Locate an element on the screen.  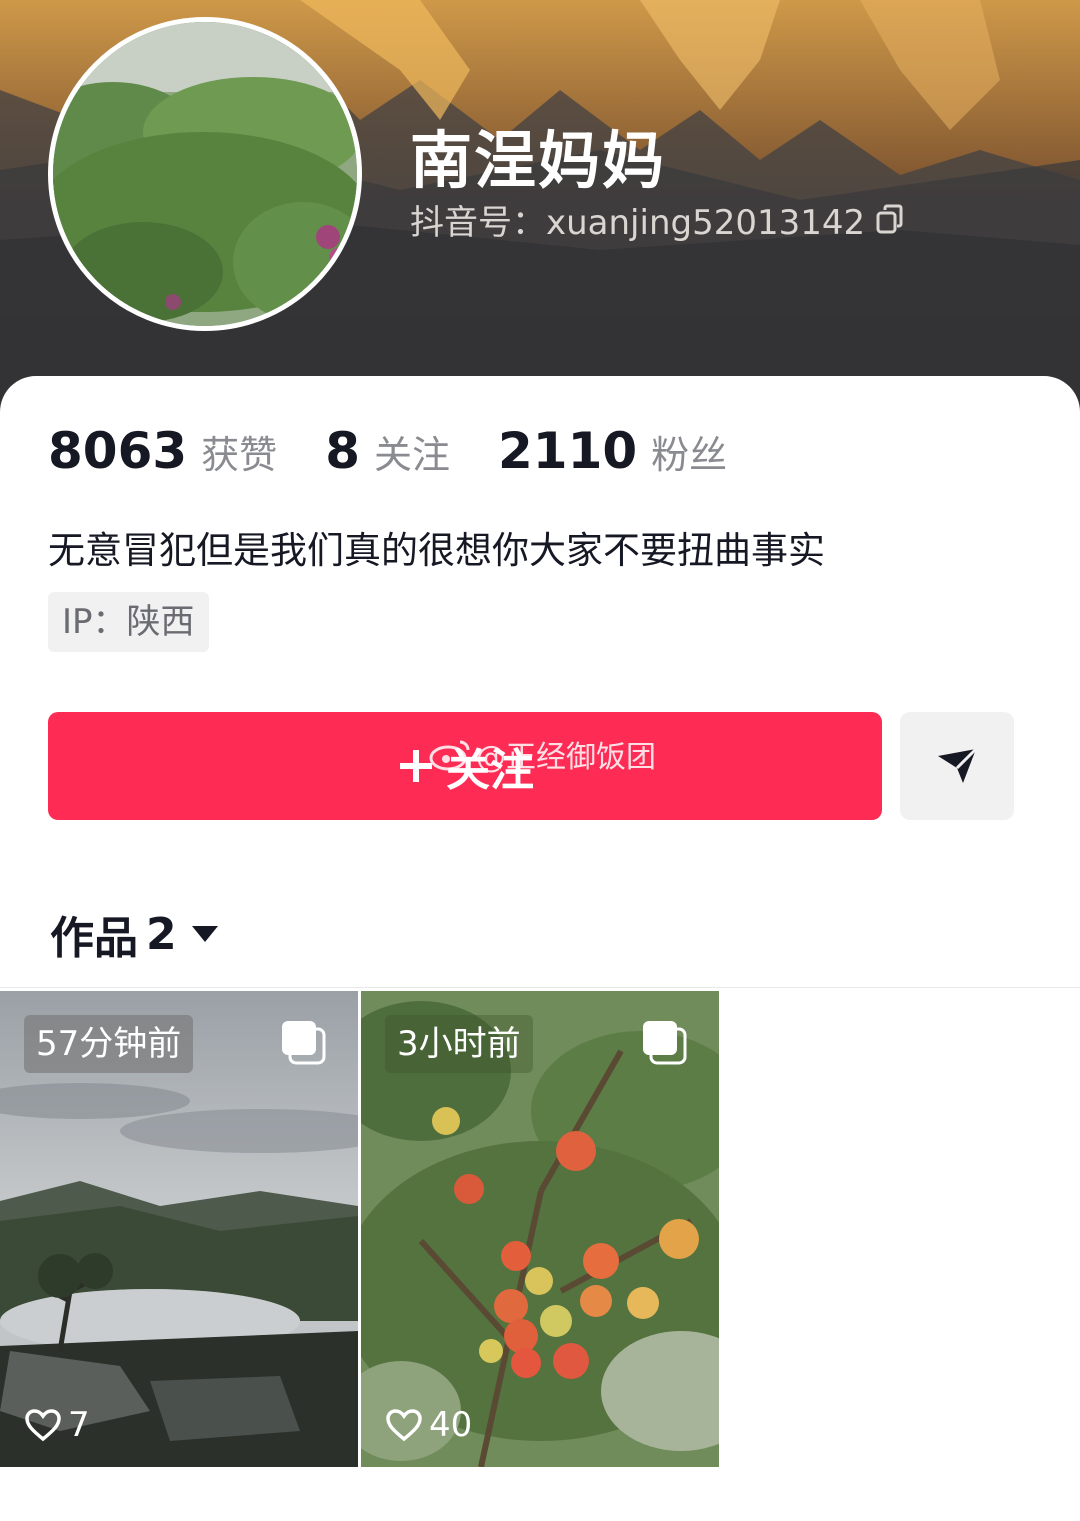
plus-icon is located at coordinates (416, 766).